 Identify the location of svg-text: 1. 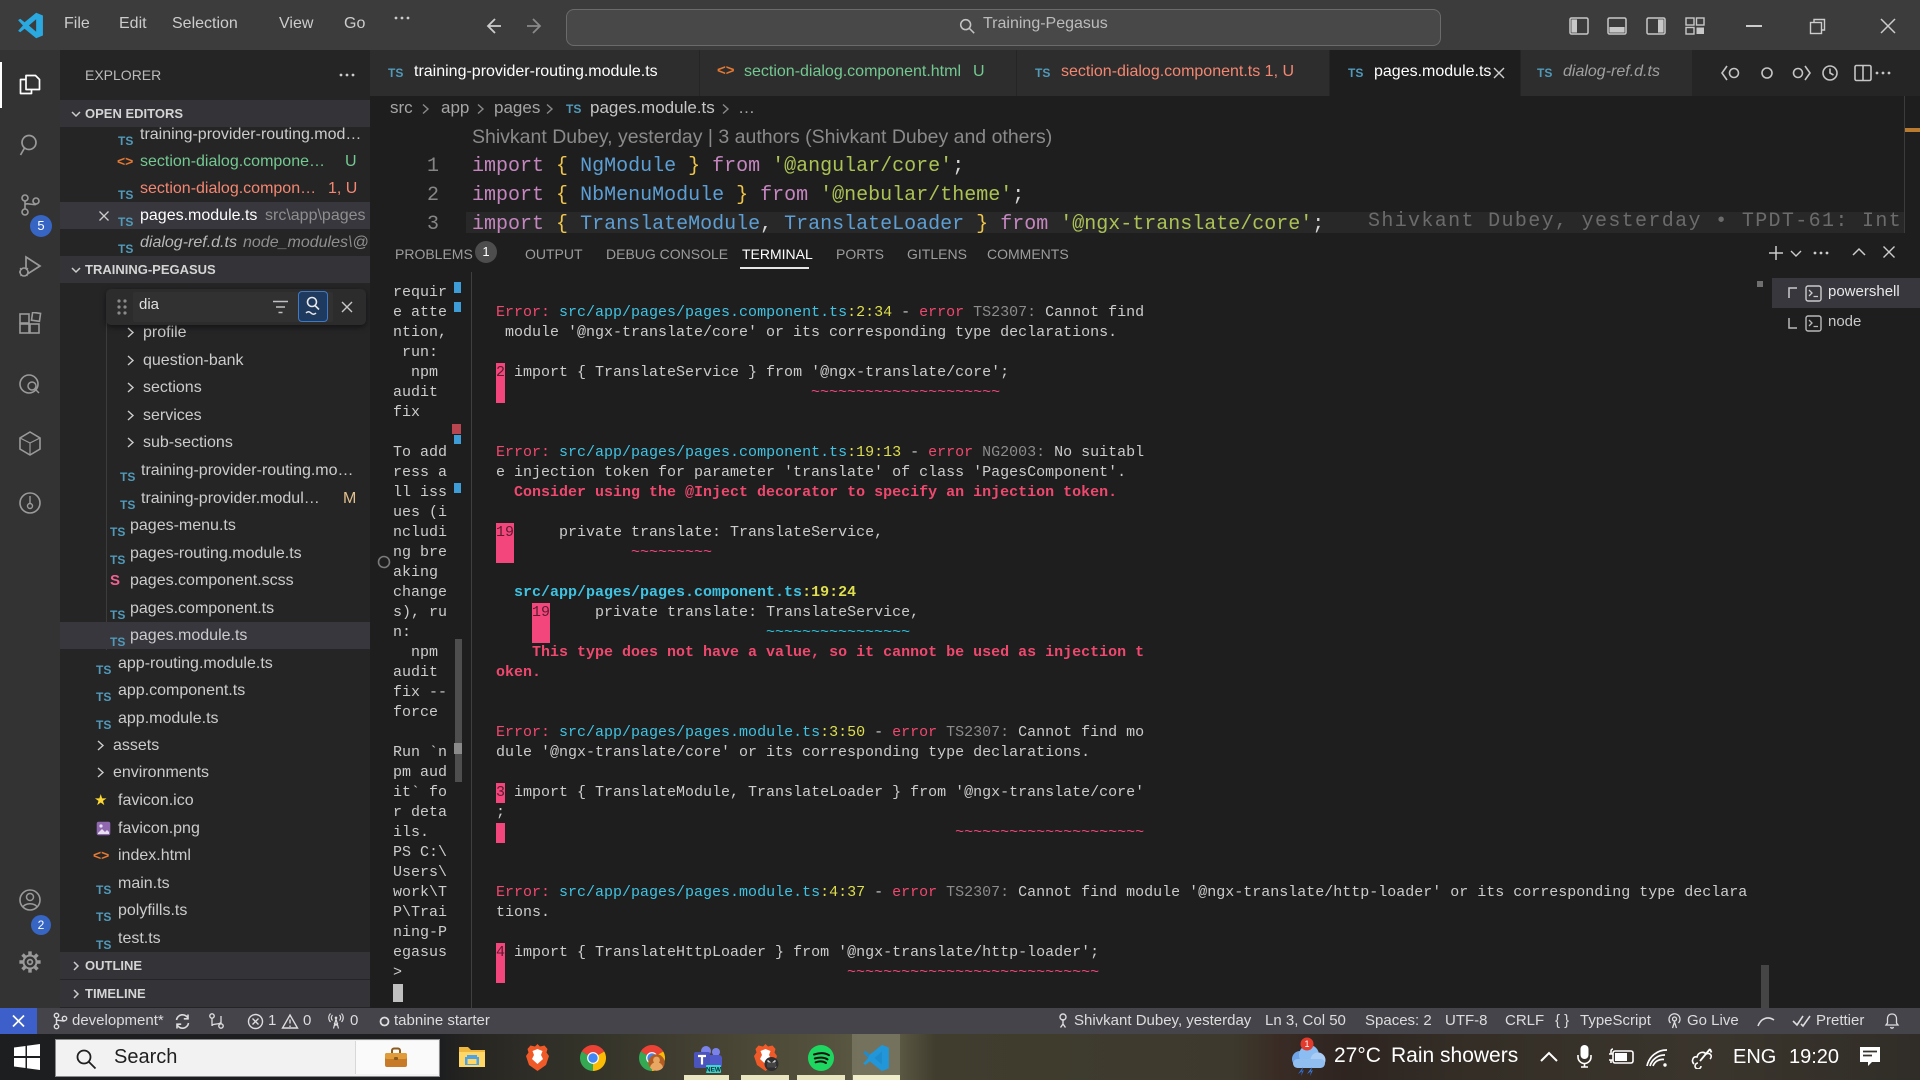
(1306, 1044).